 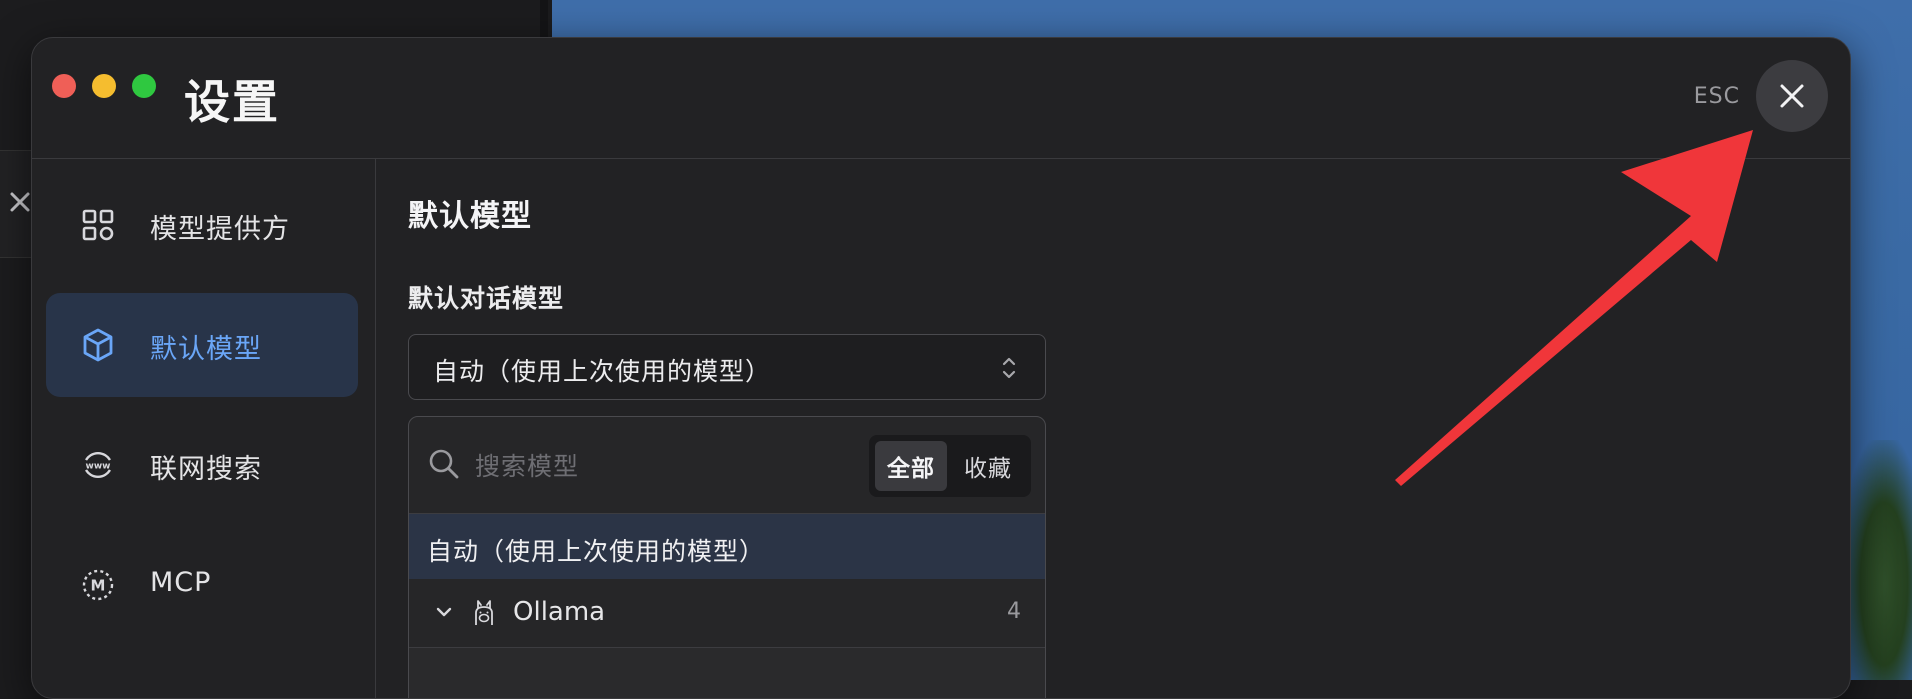 What do you see at coordinates (444, 612) in the screenshot?
I see `chevron-down-icon` at bounding box center [444, 612].